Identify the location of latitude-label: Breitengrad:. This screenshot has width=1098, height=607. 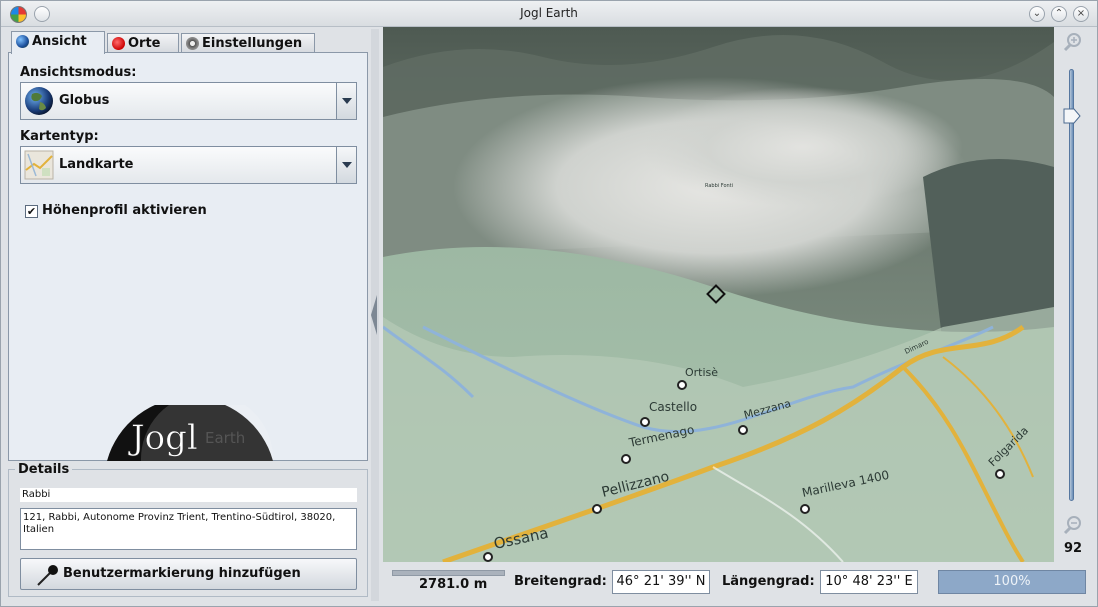
(560, 581).